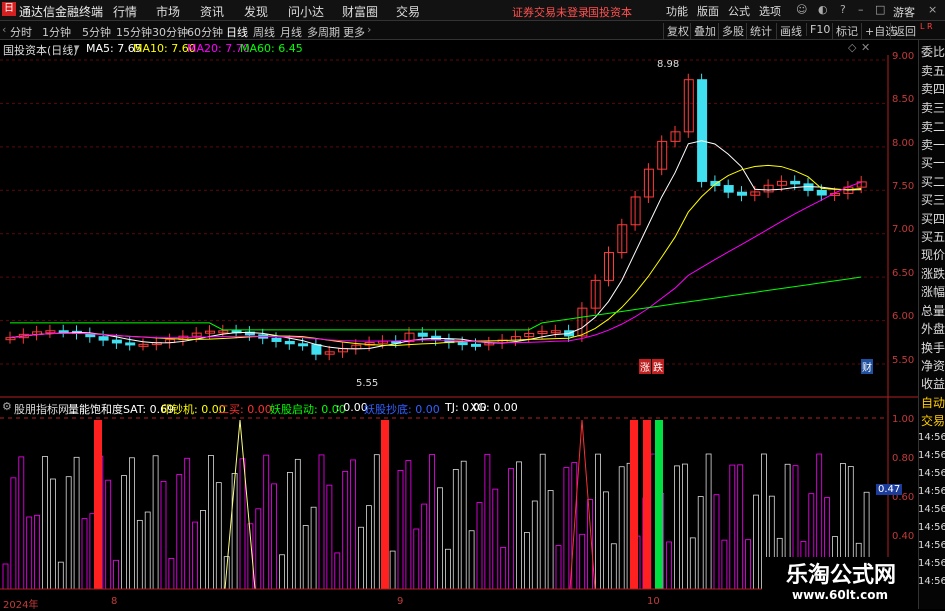  What do you see at coordinates (933, 219) in the screenshot?
I see `rp-buy4: 买四` at bounding box center [933, 219].